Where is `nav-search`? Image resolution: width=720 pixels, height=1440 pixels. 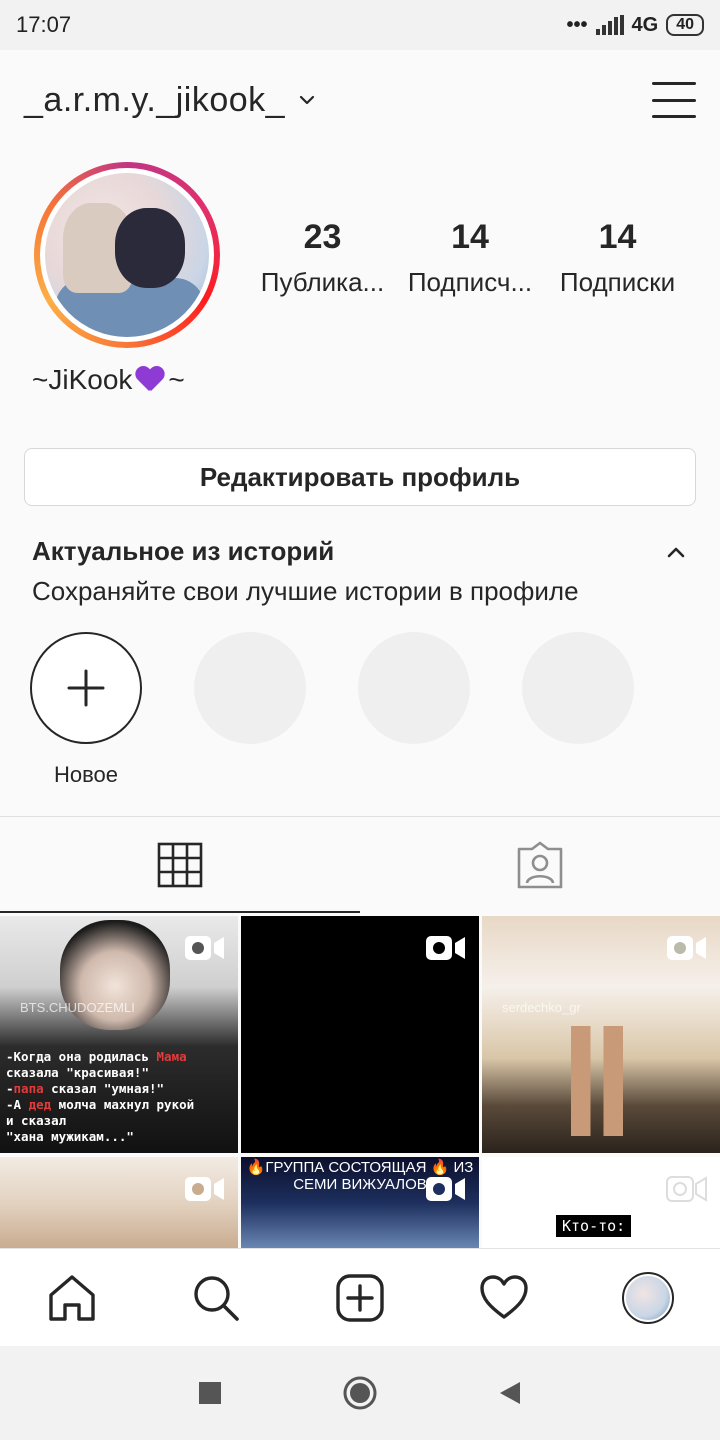 nav-search is located at coordinates (216, 1298).